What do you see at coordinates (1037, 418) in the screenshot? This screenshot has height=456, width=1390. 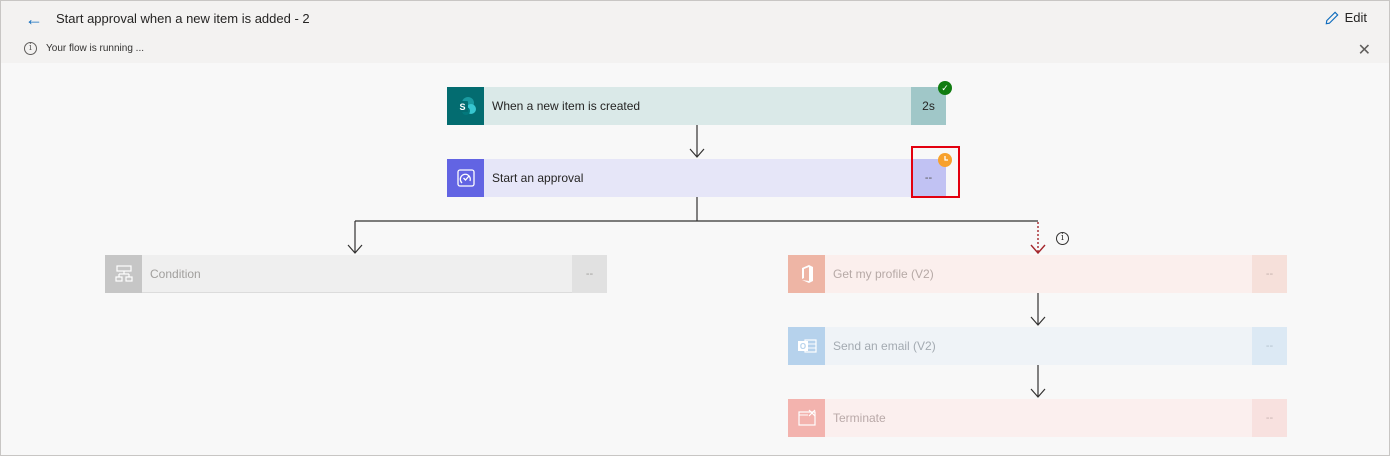 I see `step-card-terminate: Terminate --` at bounding box center [1037, 418].